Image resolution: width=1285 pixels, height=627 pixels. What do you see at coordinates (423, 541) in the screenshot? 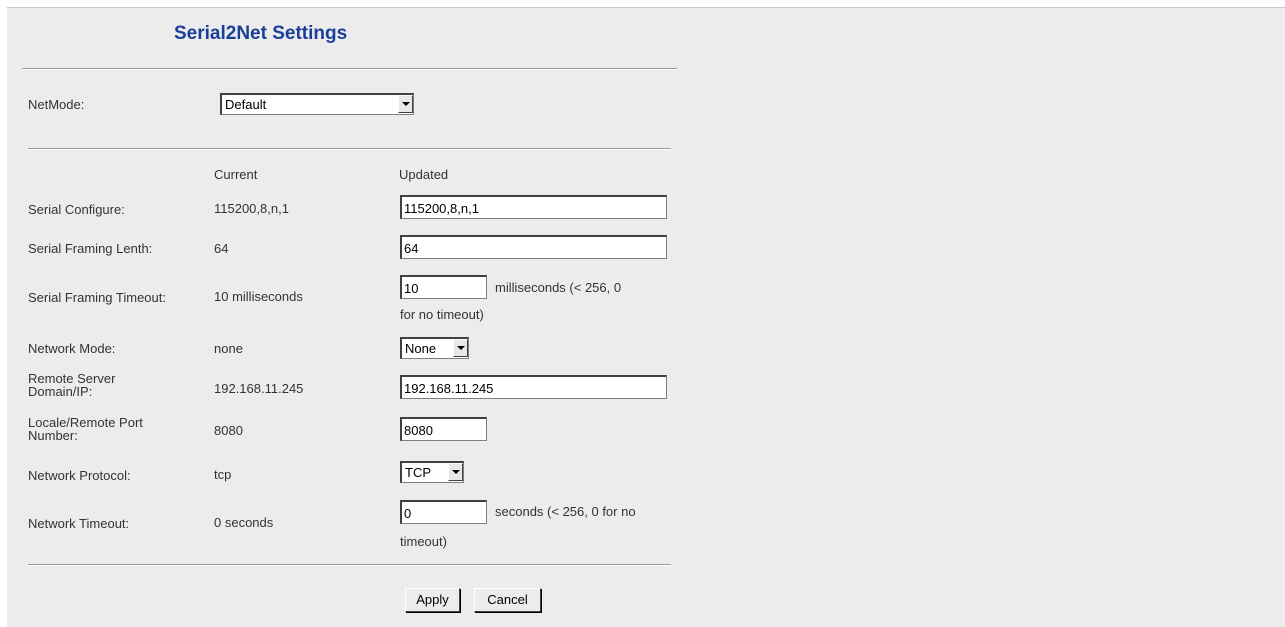
I see `network-timeout-hint-cont: timeout)` at bounding box center [423, 541].